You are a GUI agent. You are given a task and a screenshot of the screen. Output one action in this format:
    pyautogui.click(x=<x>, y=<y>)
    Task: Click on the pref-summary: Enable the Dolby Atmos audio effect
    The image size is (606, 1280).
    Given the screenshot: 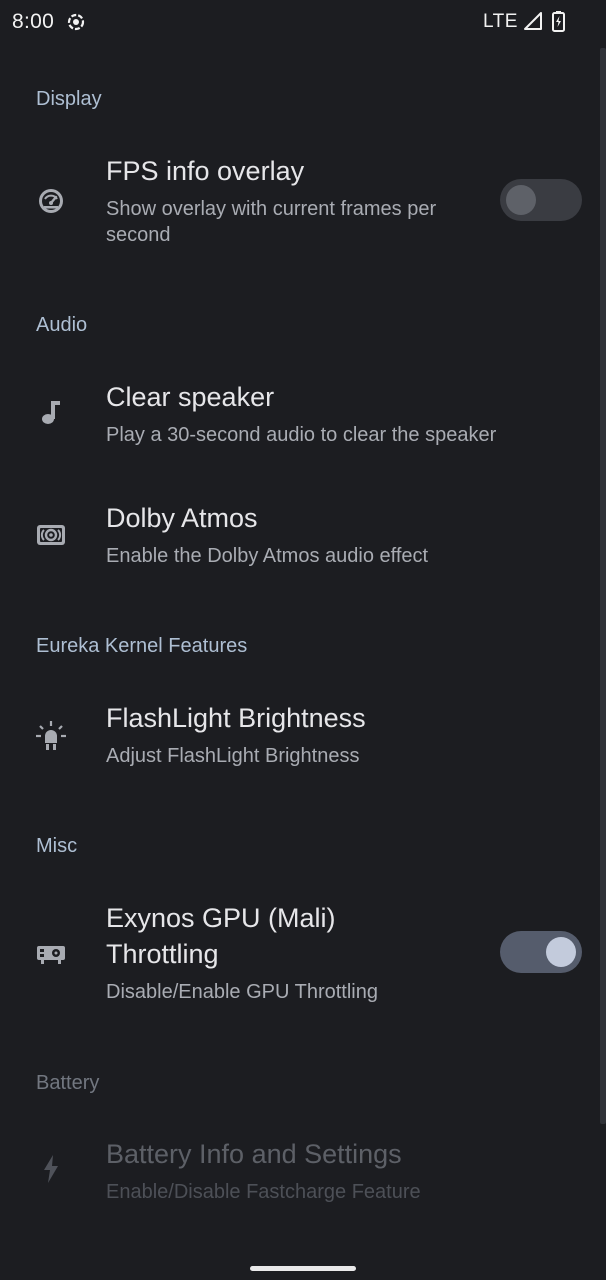 What is the action you would take?
    pyautogui.click(x=267, y=556)
    